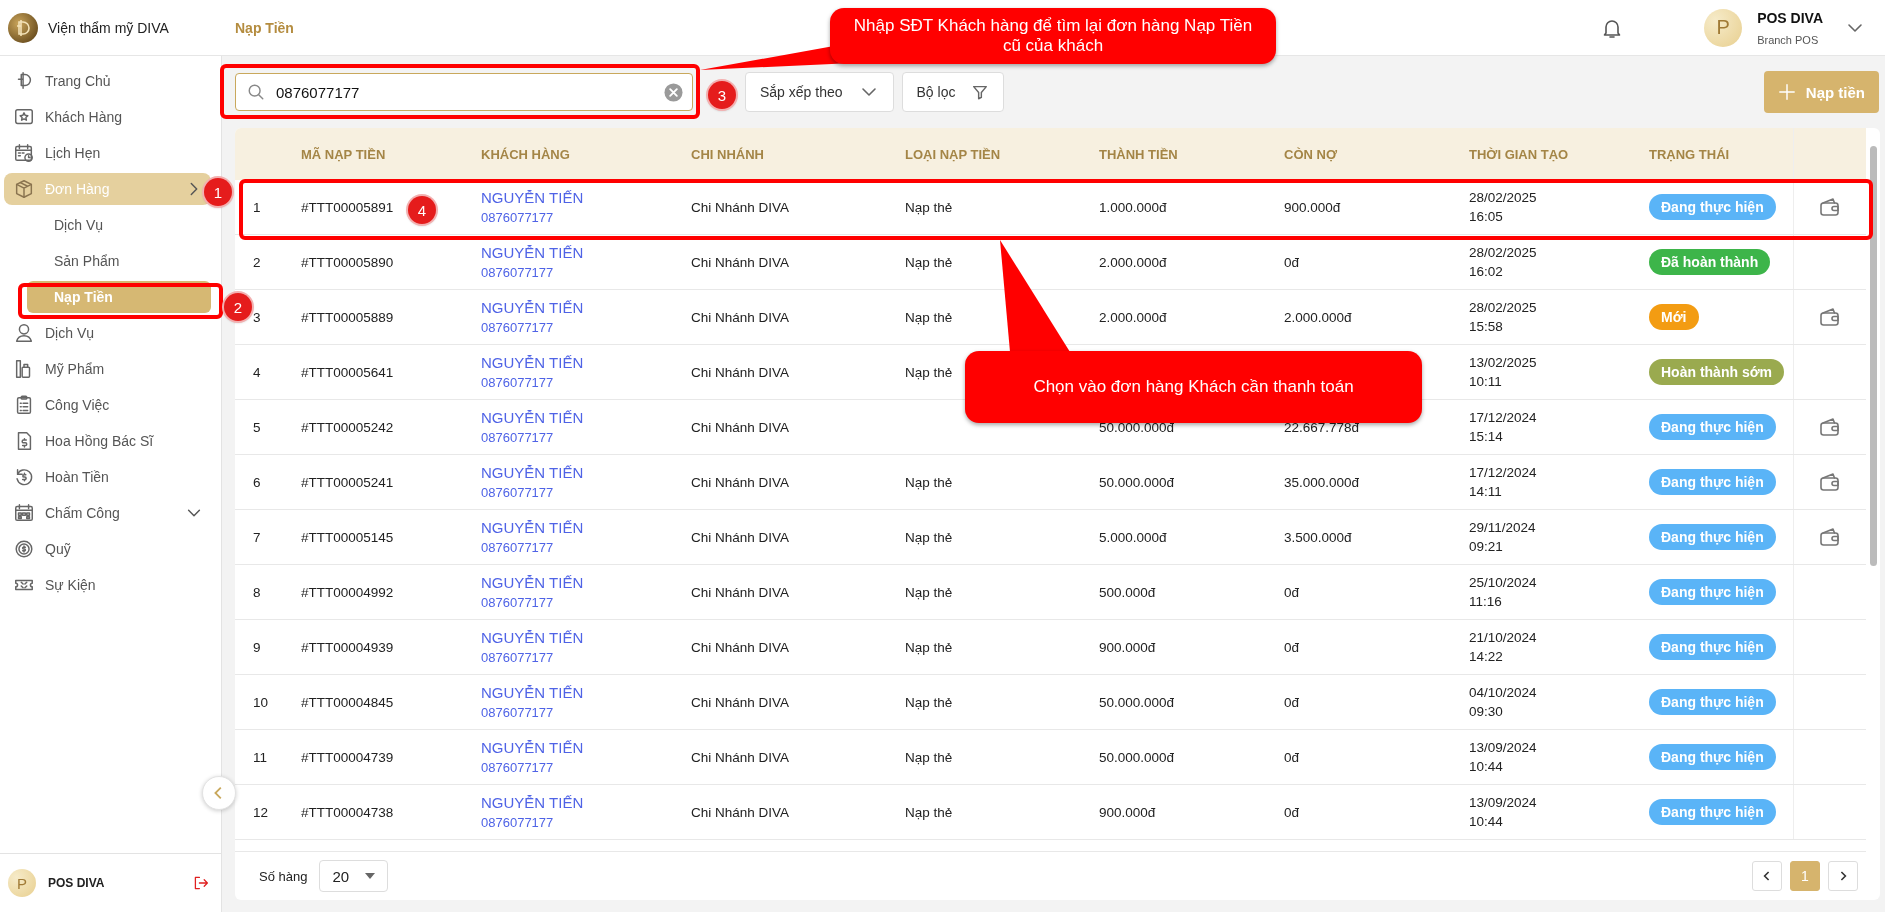 Image resolution: width=1885 pixels, height=912 pixels. I want to click on table-cell: 13/09/2024, so click(1503, 747).